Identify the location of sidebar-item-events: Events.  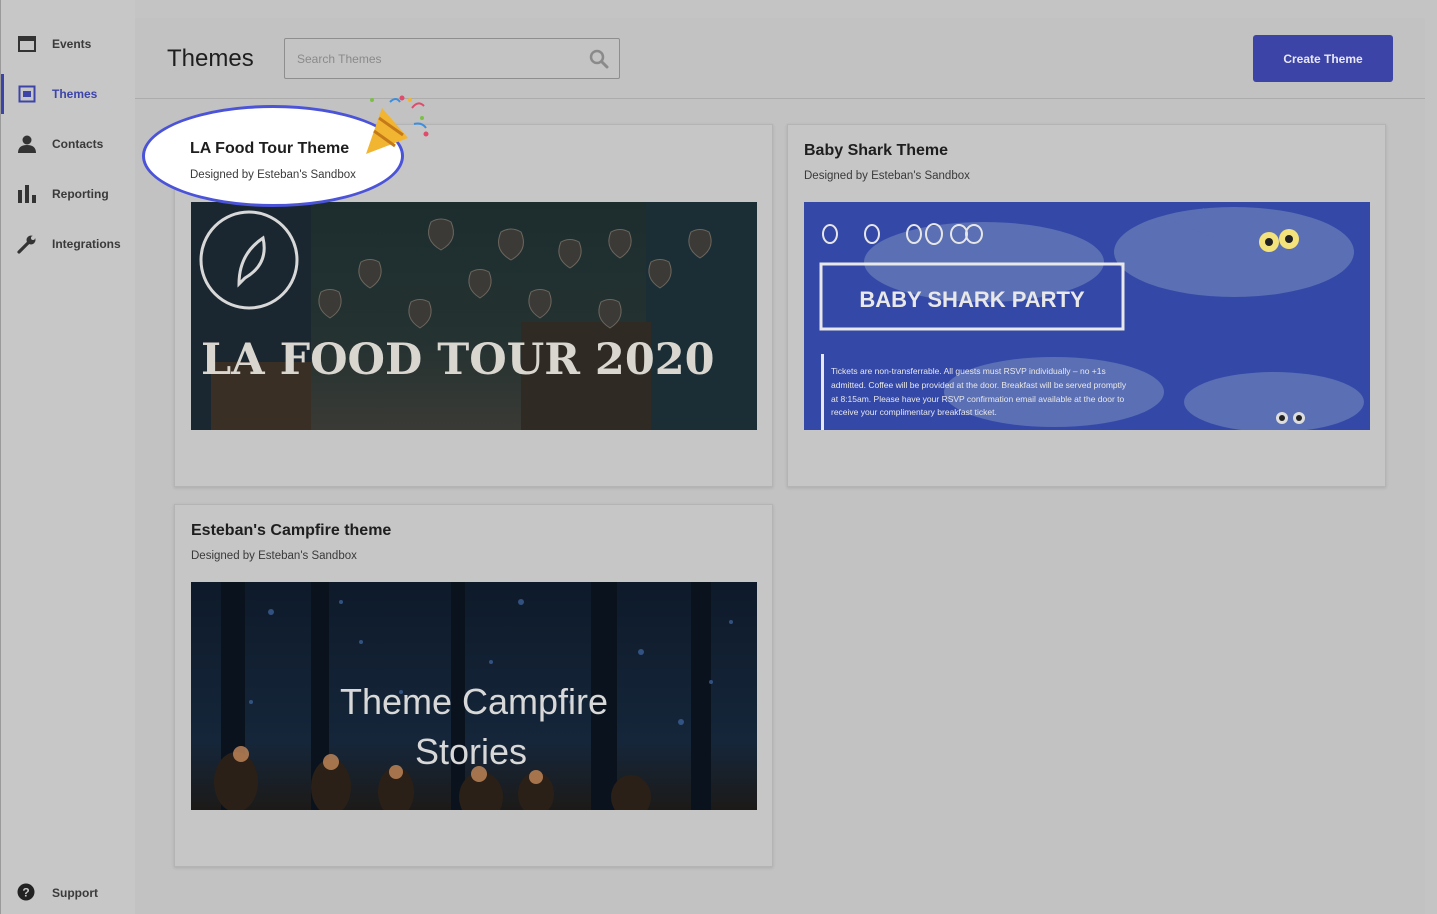
(68, 44).